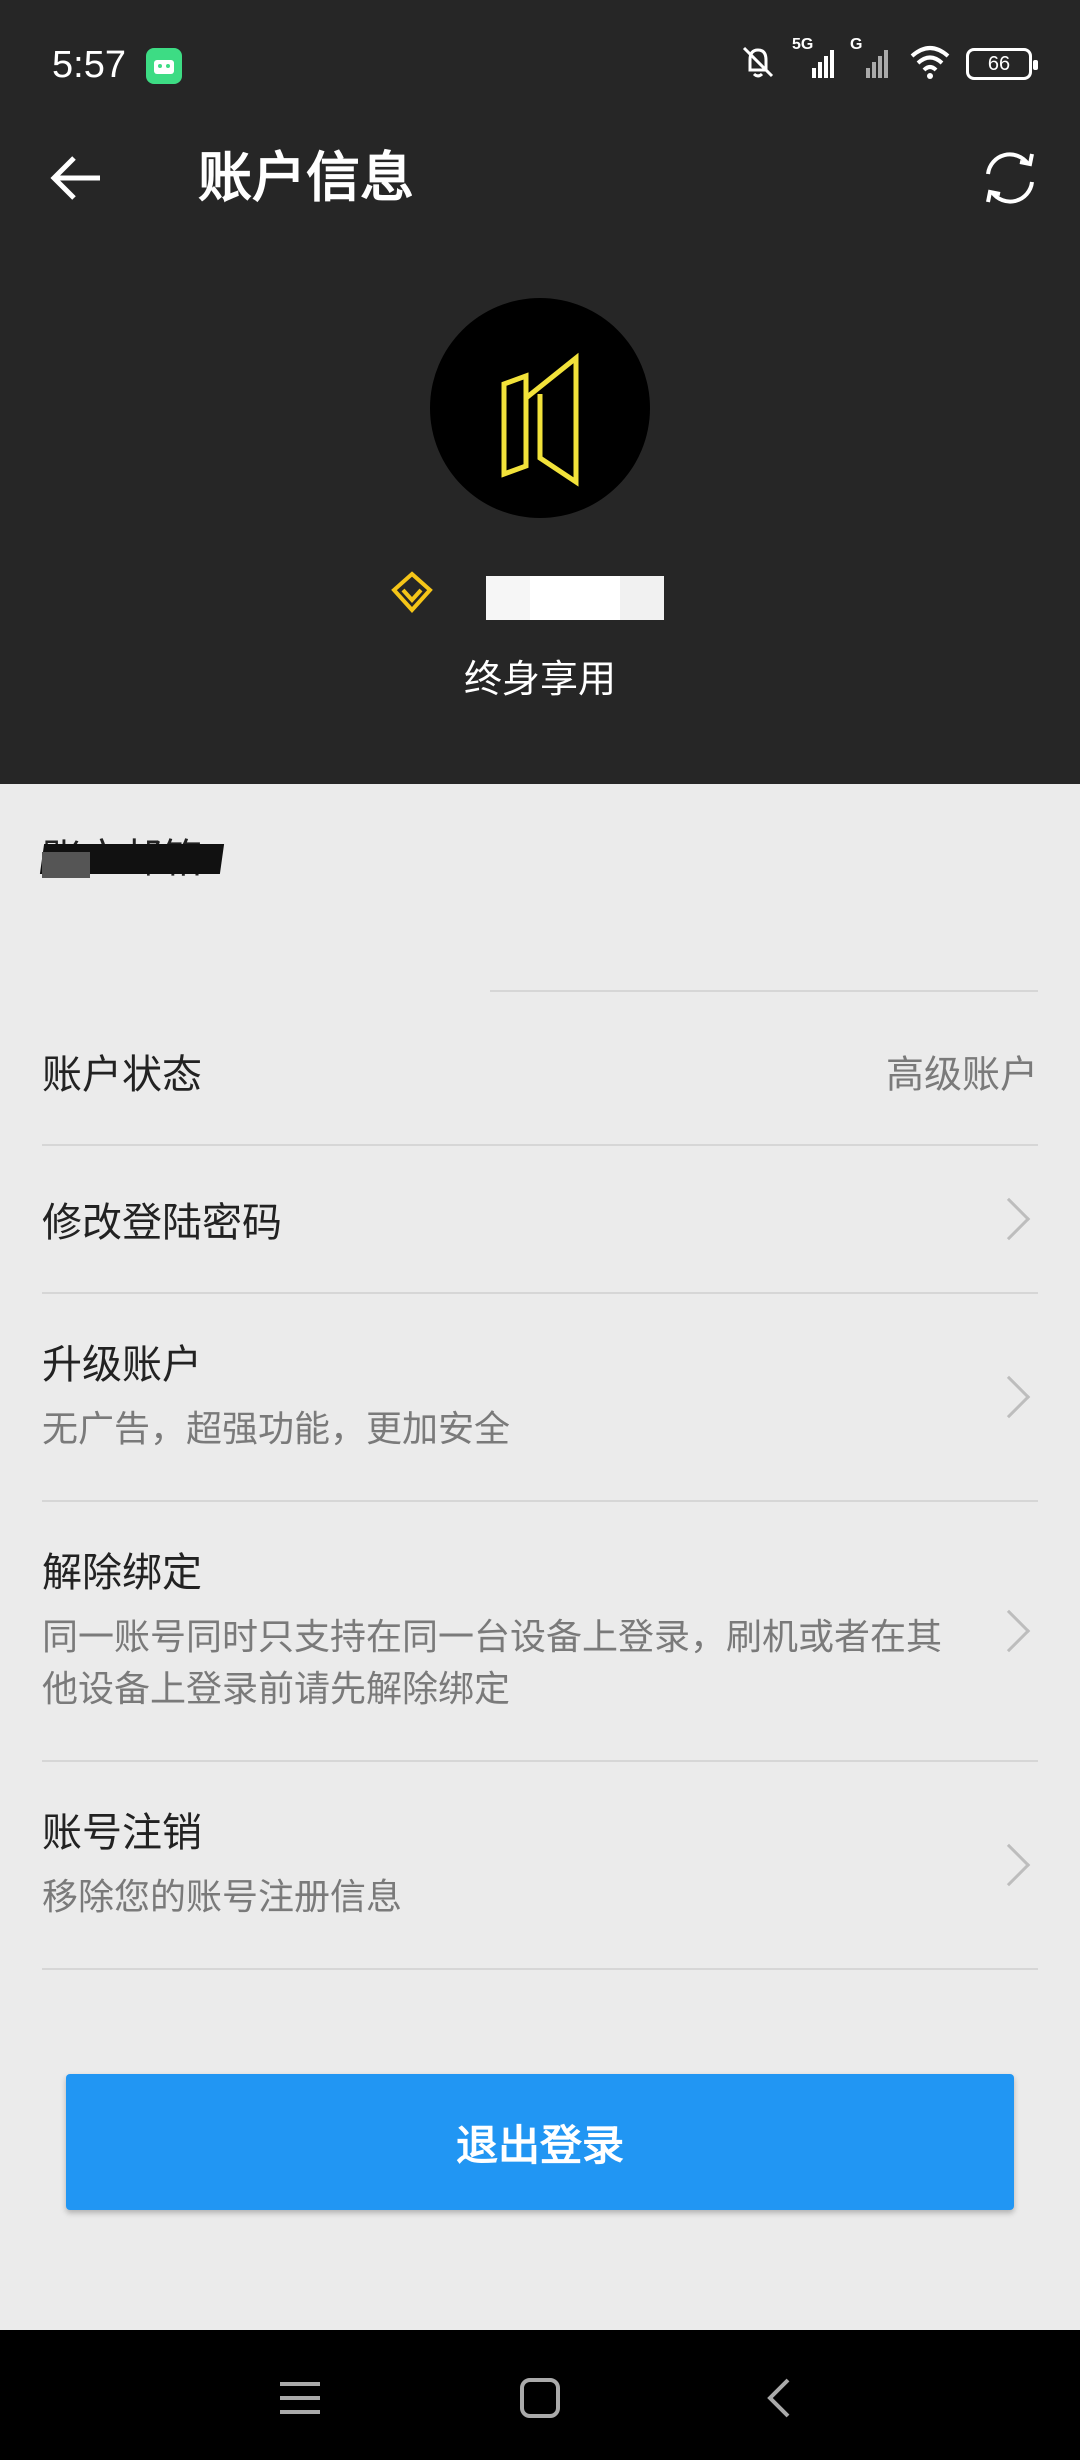  I want to click on avatar, so click(540, 408).